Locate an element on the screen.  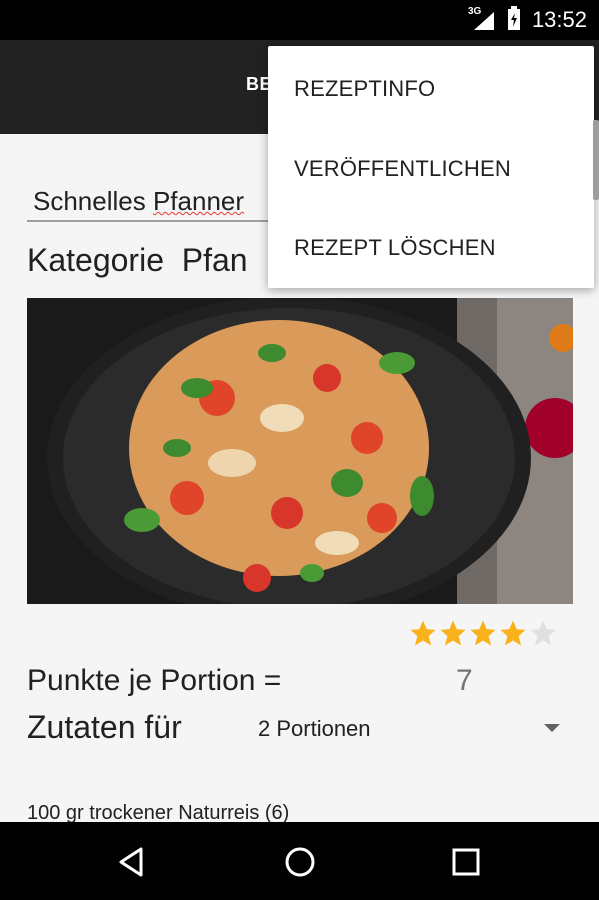
category-row: Kategorie Pfan is located at coordinates (137, 260).